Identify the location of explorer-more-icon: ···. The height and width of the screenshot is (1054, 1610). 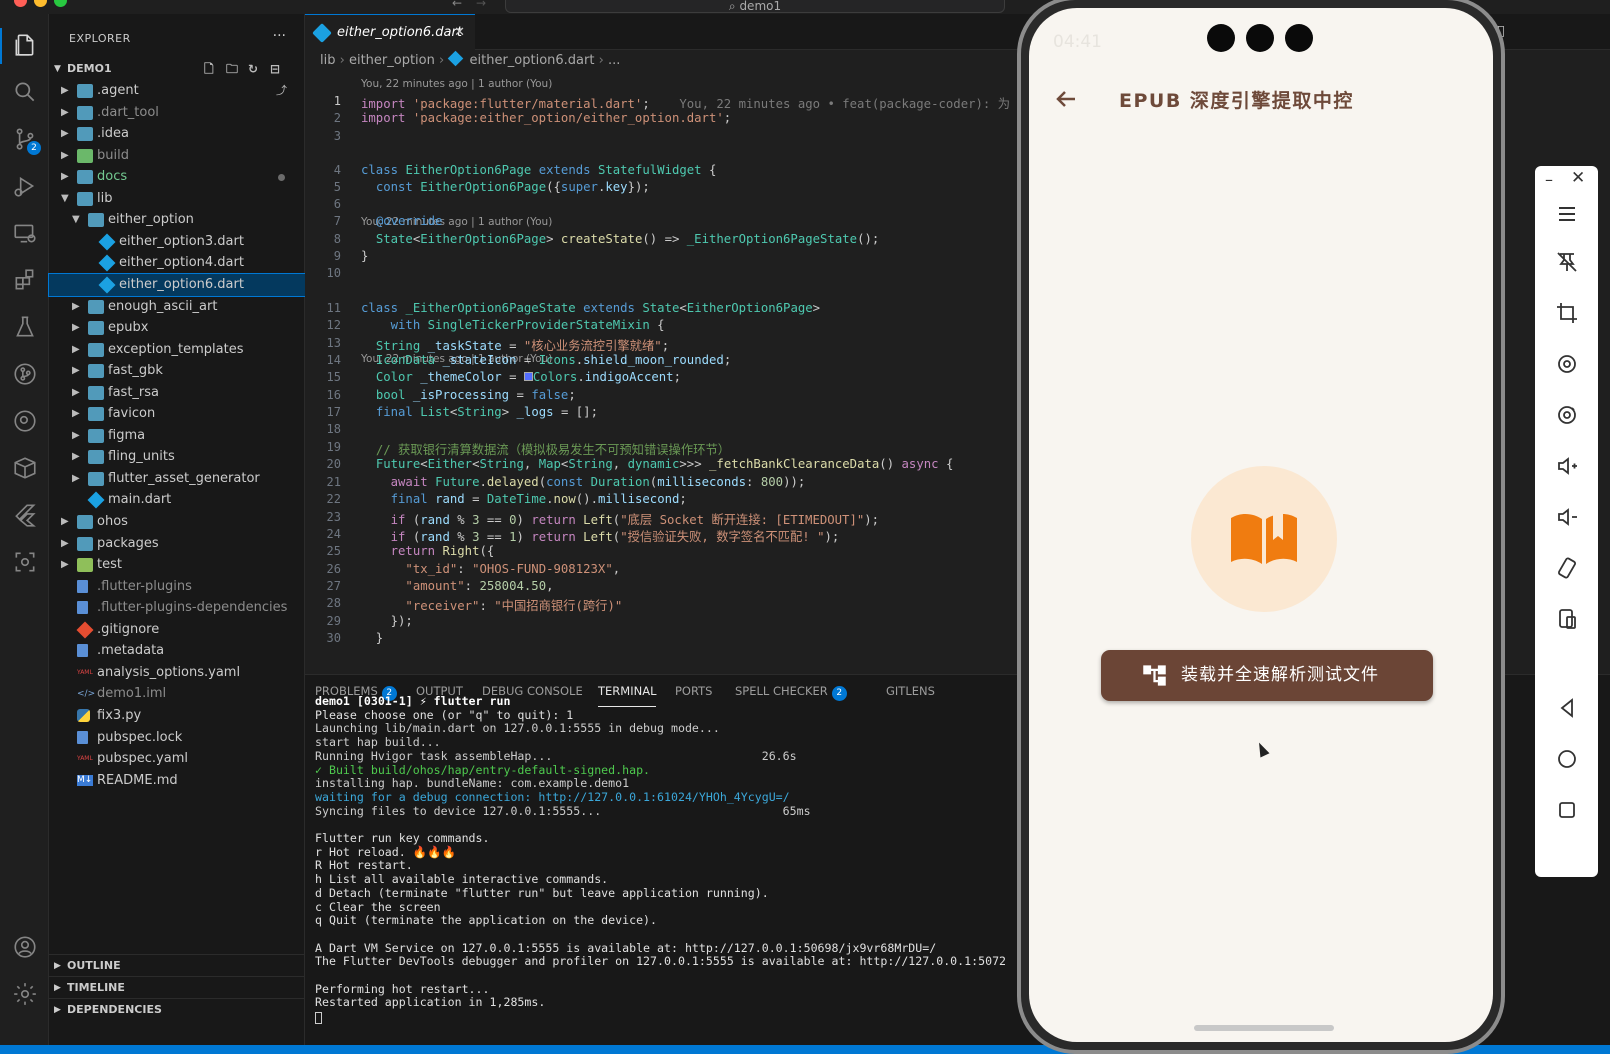
(279, 36).